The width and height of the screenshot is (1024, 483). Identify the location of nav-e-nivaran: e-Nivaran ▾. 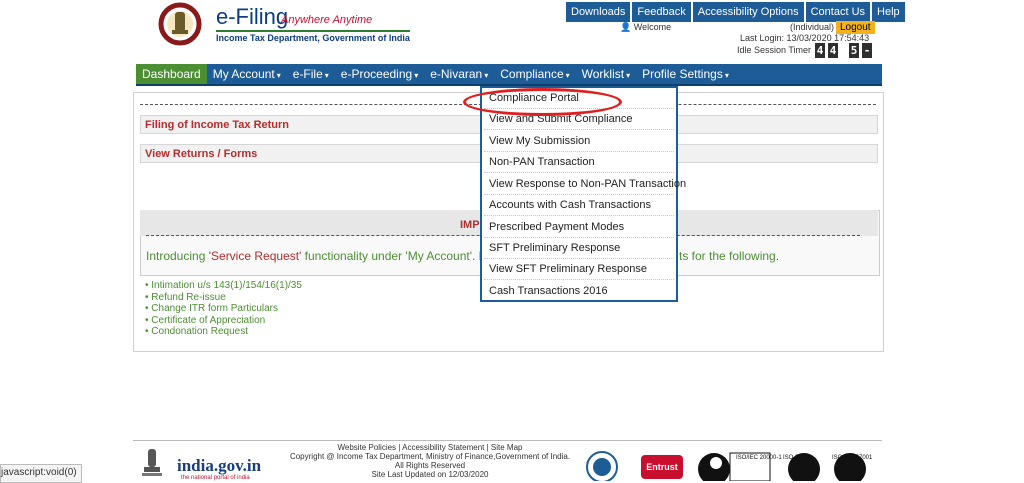
(459, 74).